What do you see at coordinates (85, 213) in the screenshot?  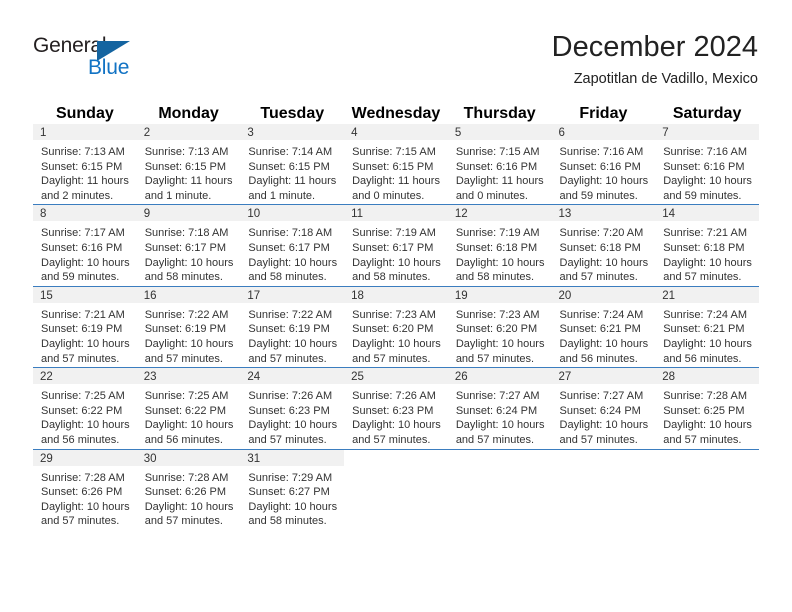 I see `day-number-cell: 8` at bounding box center [85, 213].